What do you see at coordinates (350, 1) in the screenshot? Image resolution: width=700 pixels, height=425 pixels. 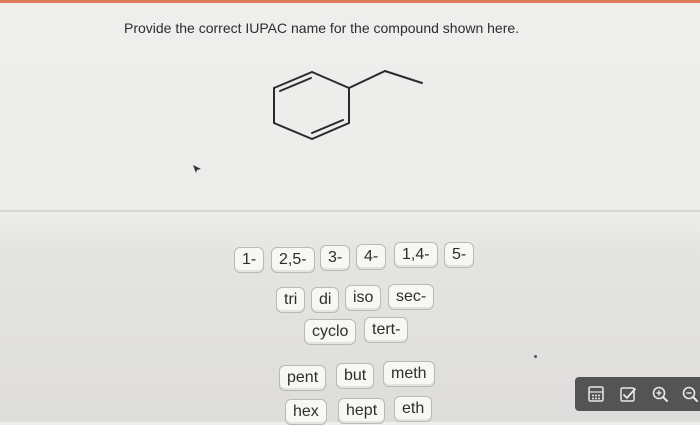 I see `top-accent-bar` at bounding box center [350, 1].